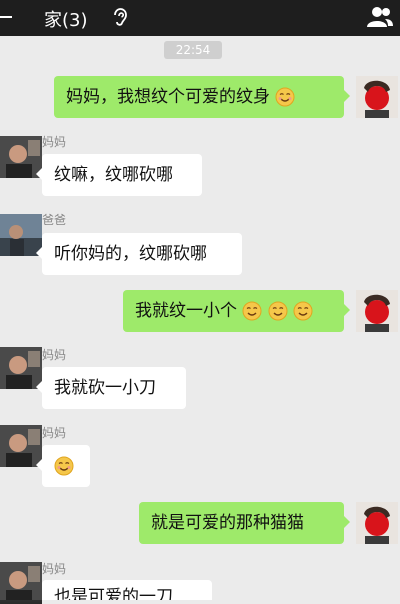 The height and width of the screenshot is (604, 400). I want to click on timestamp: 22:54, so click(193, 50).